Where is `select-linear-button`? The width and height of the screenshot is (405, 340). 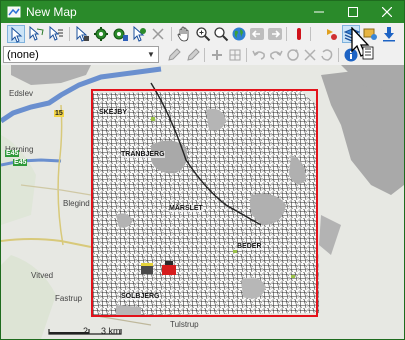
select-linear-button is located at coordinates (56, 34).